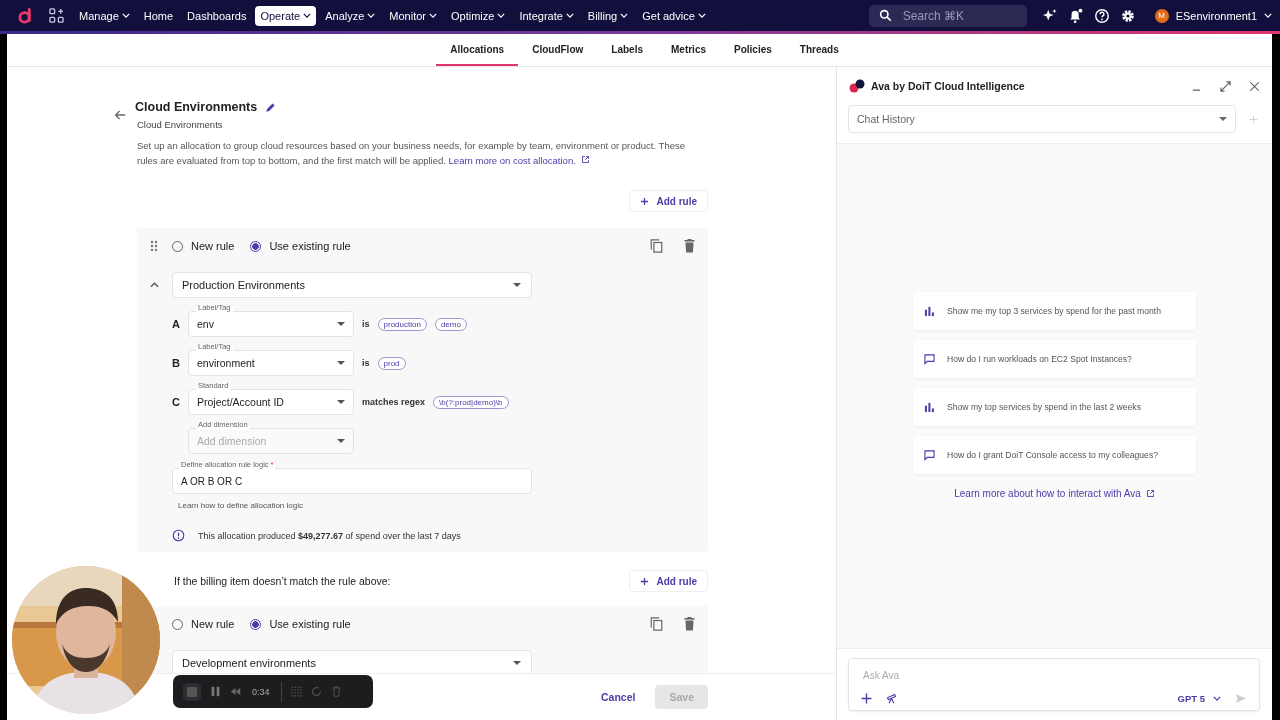 The height and width of the screenshot is (720, 1280). I want to click on cost-allocation-link: Learn more on cost allocation., so click(512, 160).